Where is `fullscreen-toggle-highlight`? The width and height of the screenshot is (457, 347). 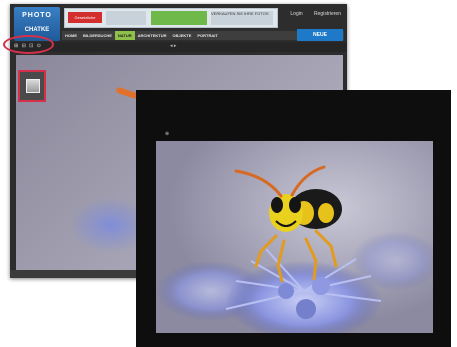 fullscreen-toggle-highlight is located at coordinates (32, 86).